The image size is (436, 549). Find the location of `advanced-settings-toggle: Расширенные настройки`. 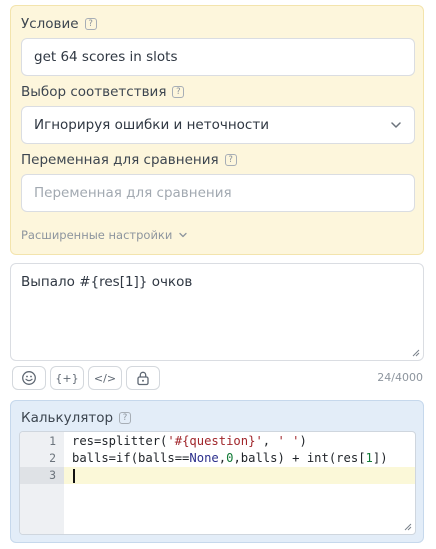

advanced-settings-toggle: Расширенные настройки is located at coordinates (104, 235).